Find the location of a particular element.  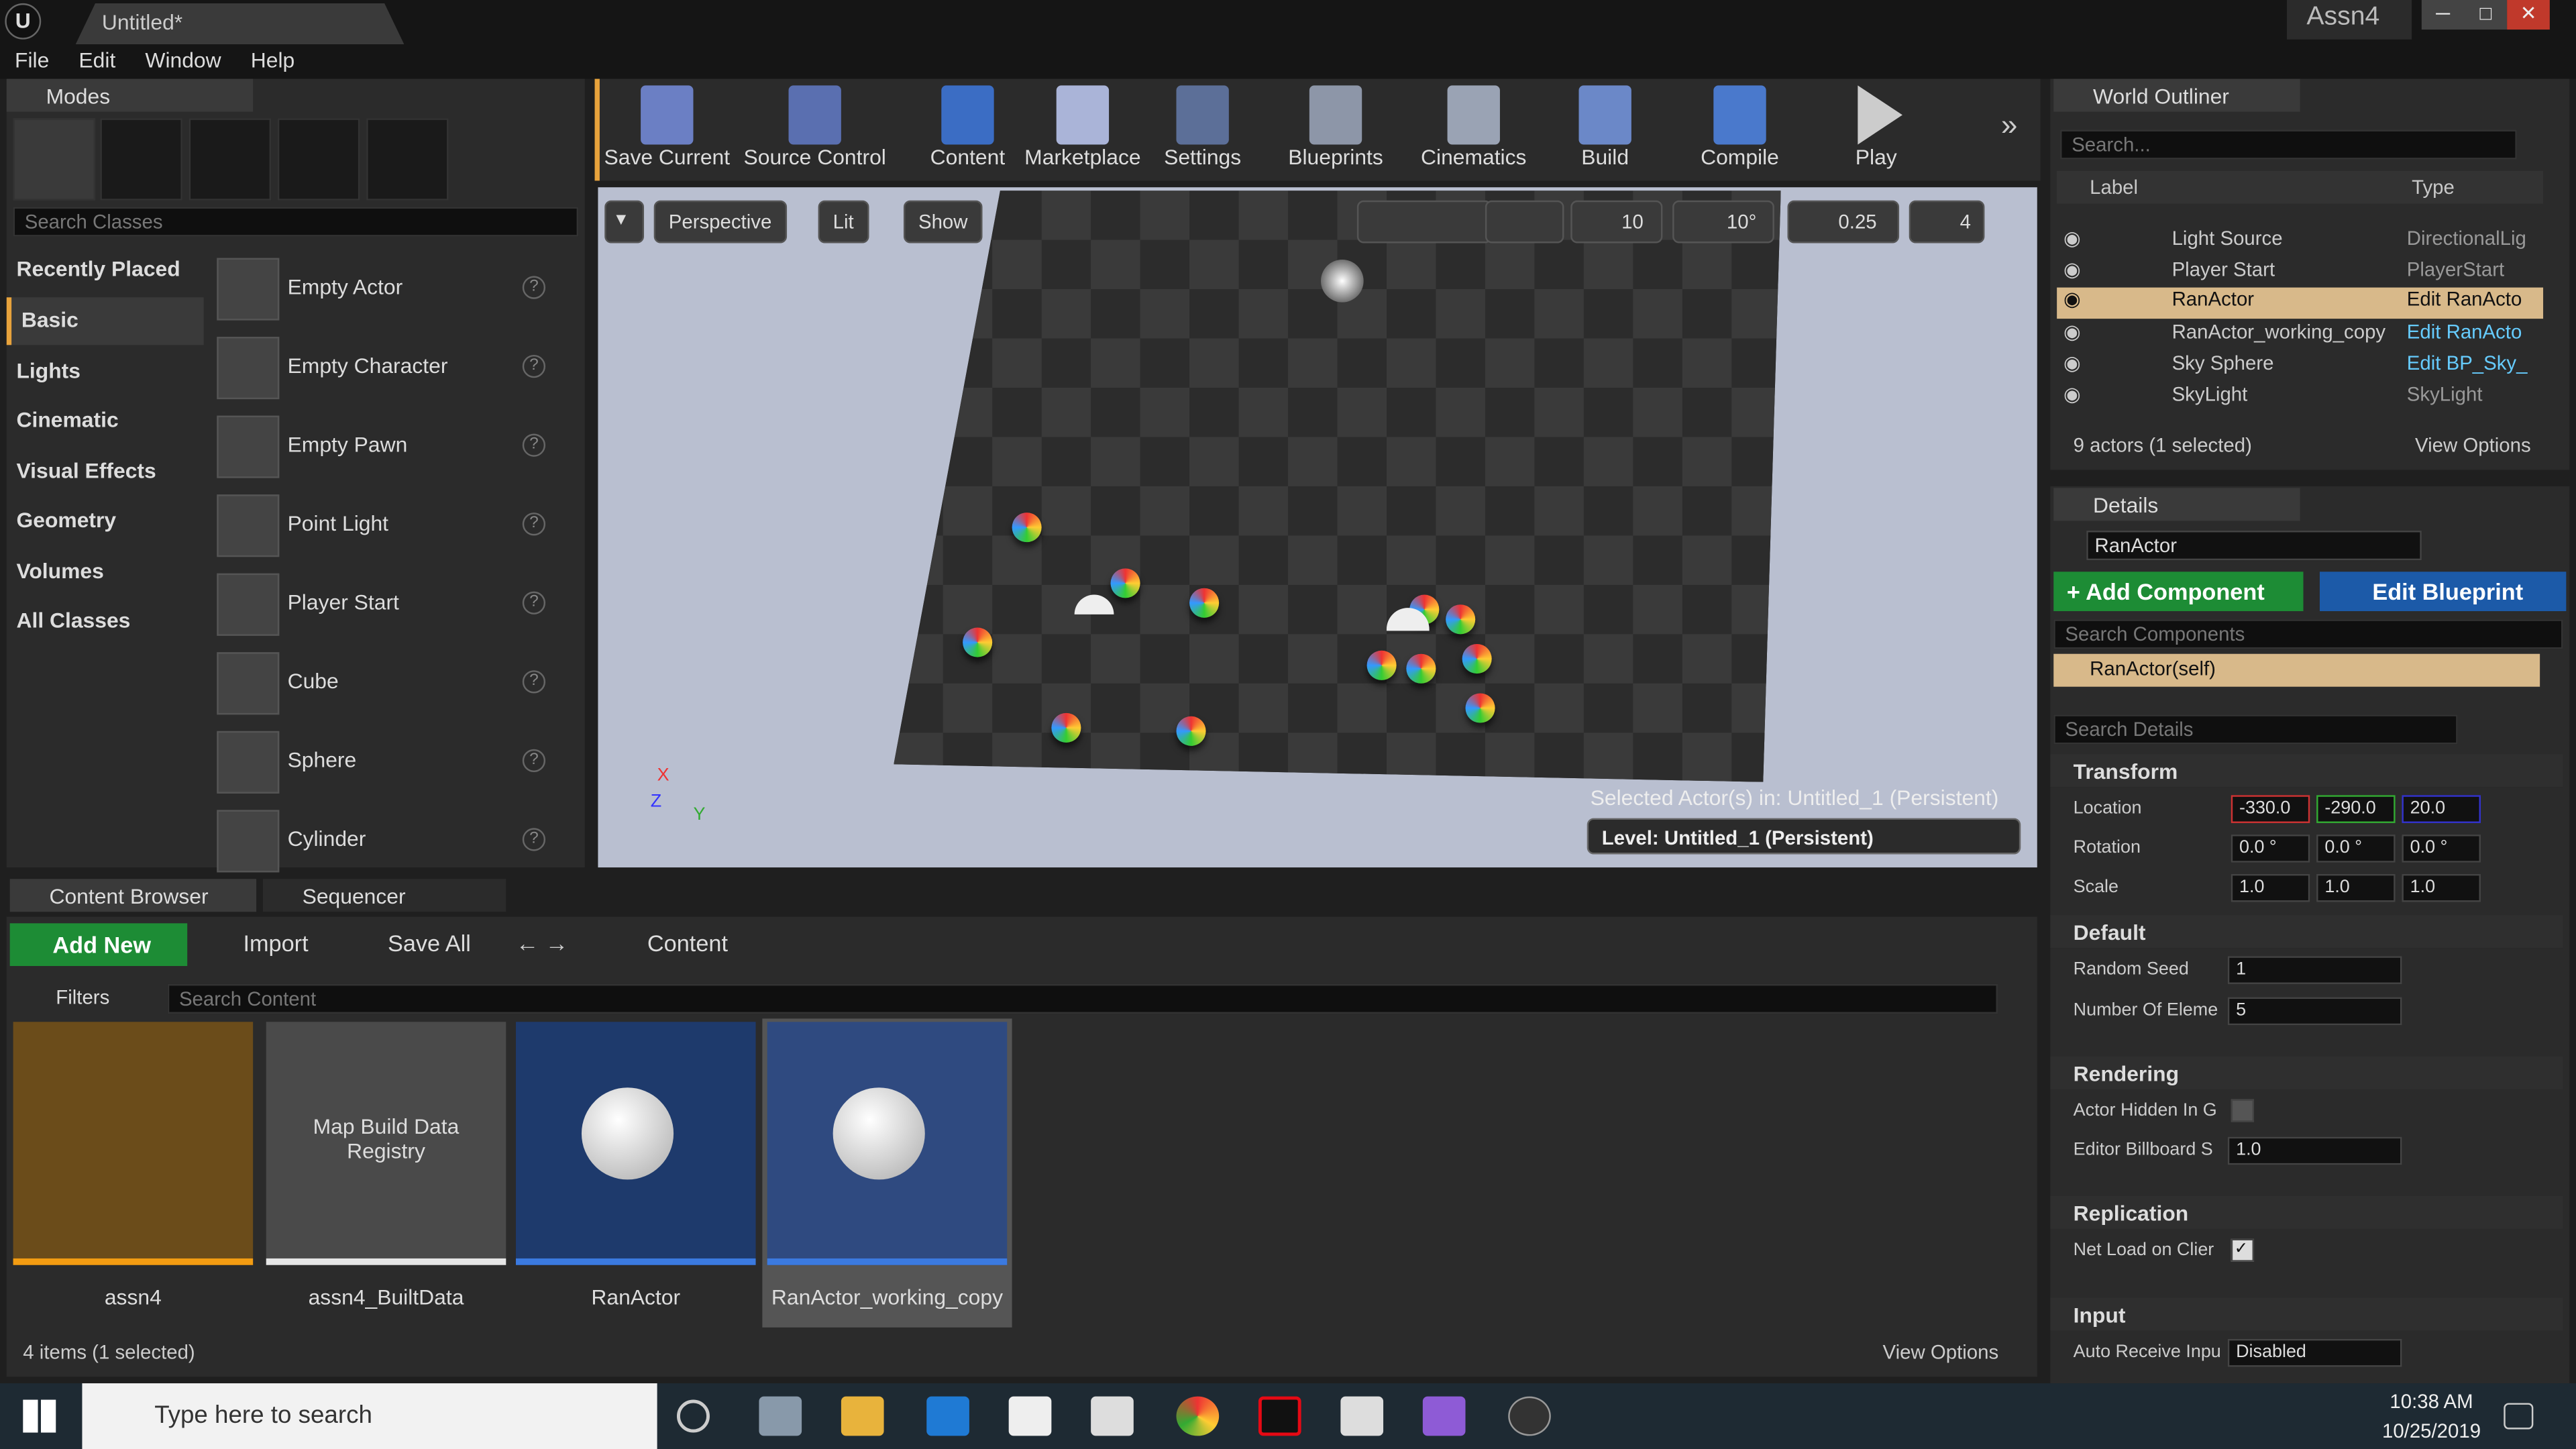

number-of-elements-field: 5 is located at coordinates (2314, 1011).